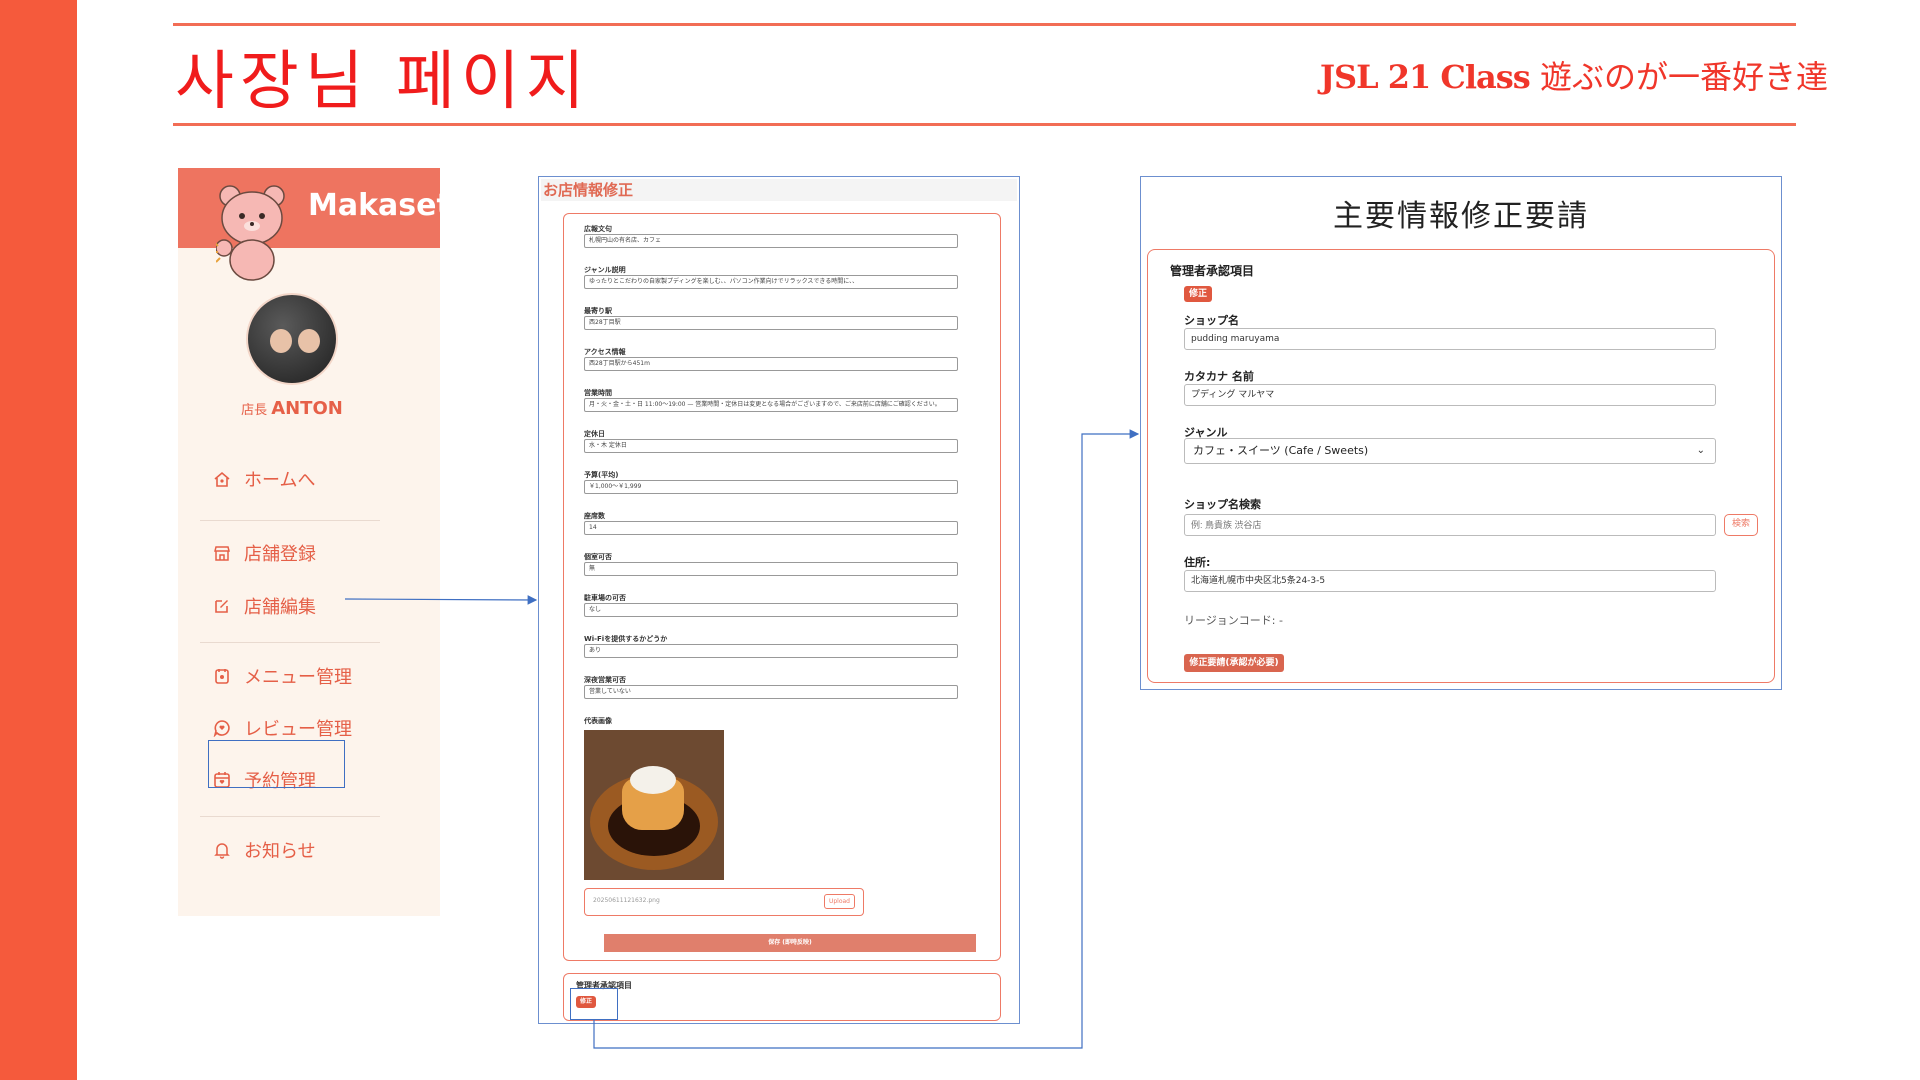 This screenshot has width=1920, height=1080. Describe the element at coordinates (280, 480) in the screenshot. I see `sidebar-item-label: ホームへ` at that location.